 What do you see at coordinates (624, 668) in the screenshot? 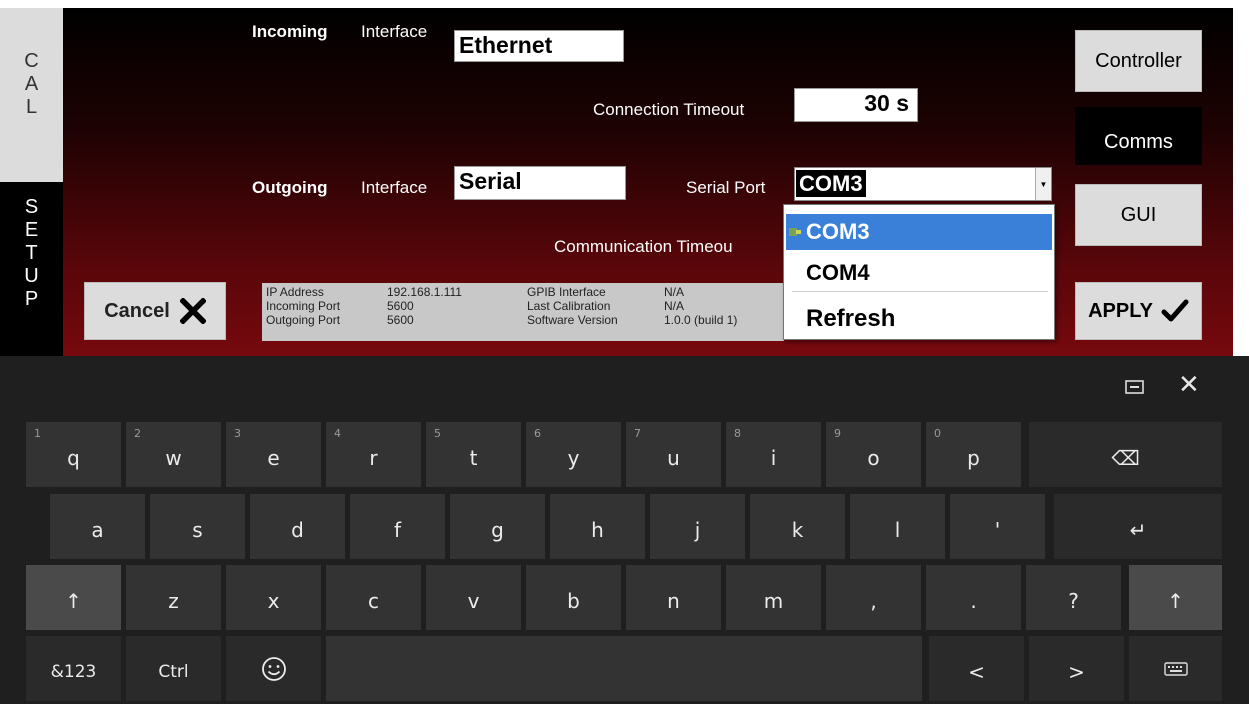
I see `space-bar` at bounding box center [624, 668].